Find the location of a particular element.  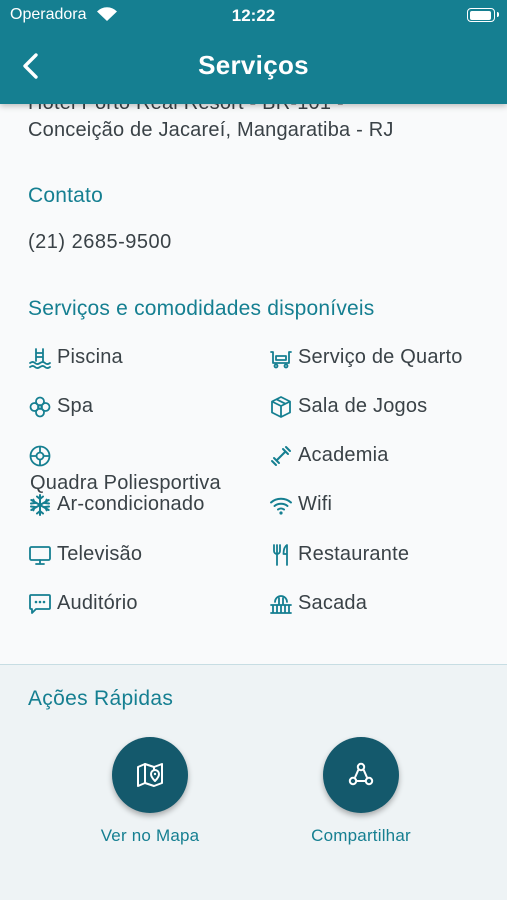

share-icon is located at coordinates (361, 774).